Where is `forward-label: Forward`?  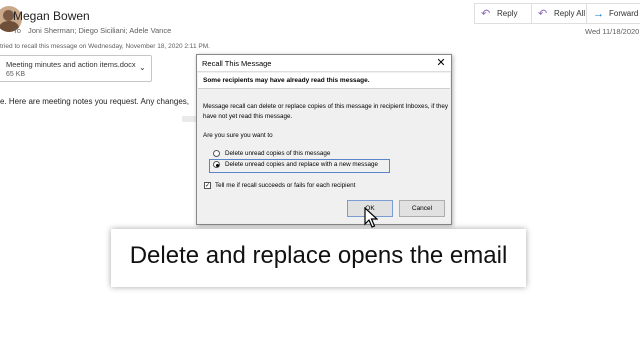 forward-label: Forward is located at coordinates (624, 13).